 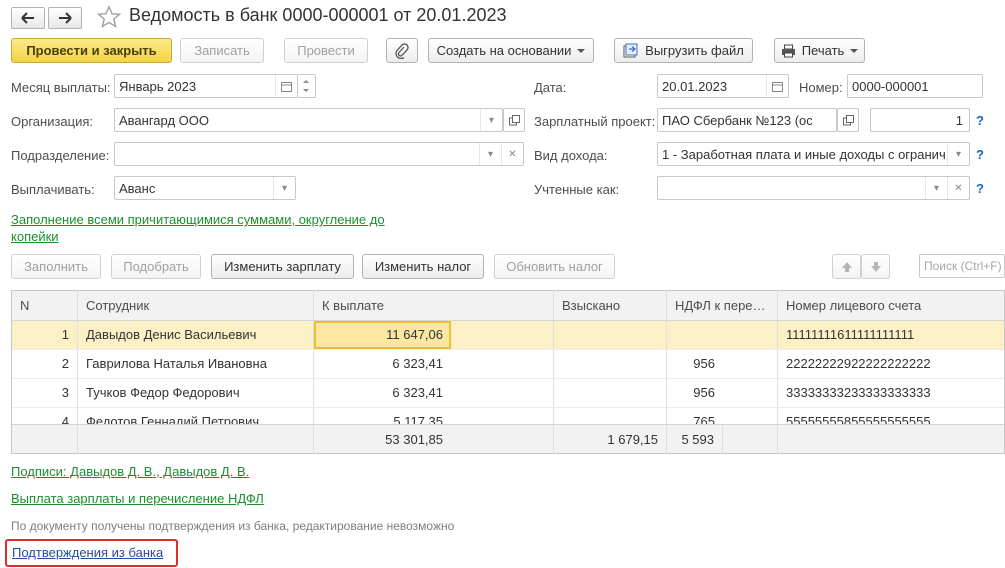 I want to click on post-label: Провести, so click(x=326, y=50).